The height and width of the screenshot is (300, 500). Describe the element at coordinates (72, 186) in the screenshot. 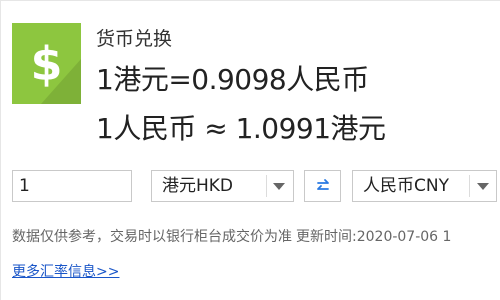

I see `amount-input` at that location.